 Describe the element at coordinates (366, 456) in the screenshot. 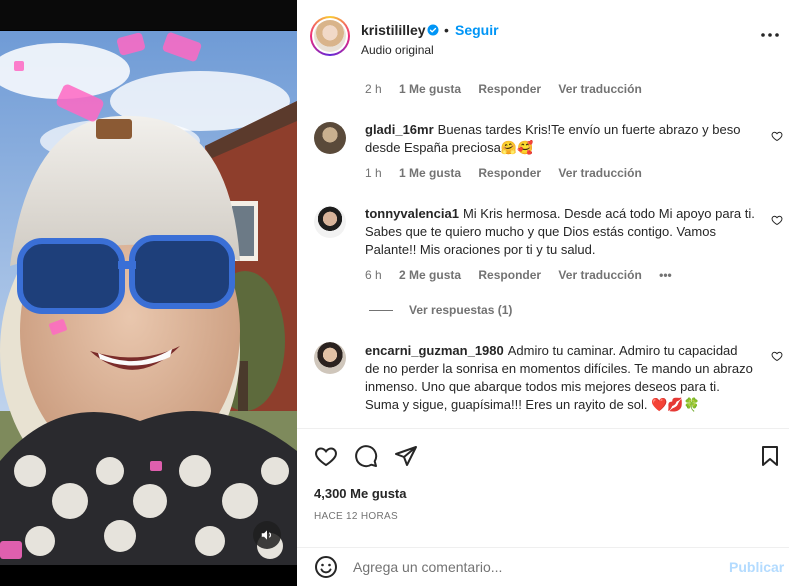

I see `comment-bubble-icon` at that location.